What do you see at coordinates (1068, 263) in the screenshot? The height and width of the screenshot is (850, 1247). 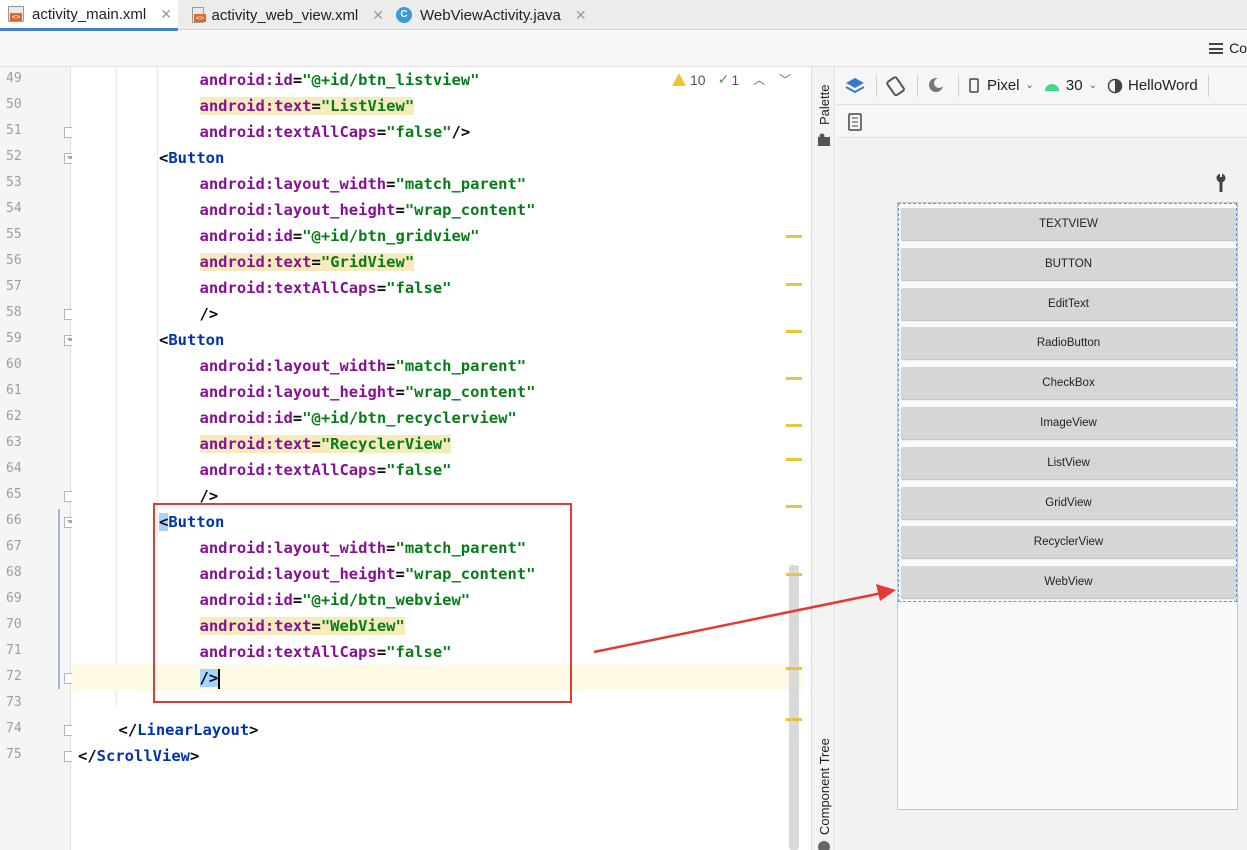 I see `preview-button: BUTTON` at bounding box center [1068, 263].